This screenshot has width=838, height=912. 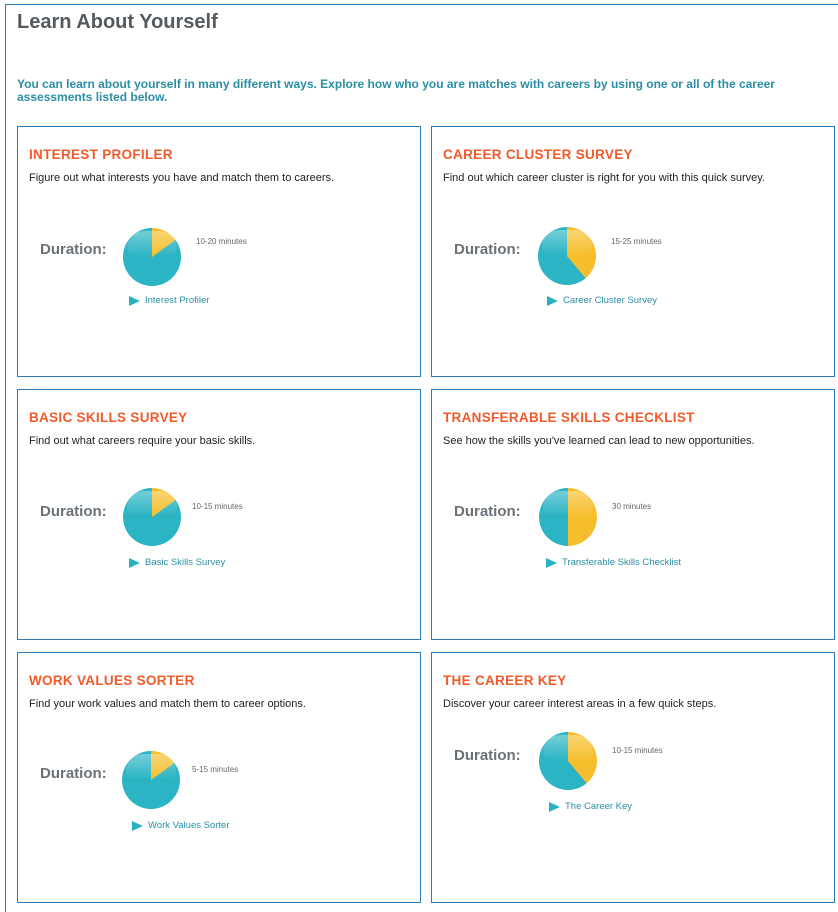 I want to click on card-title: THE CAREER KEY, so click(x=505, y=680).